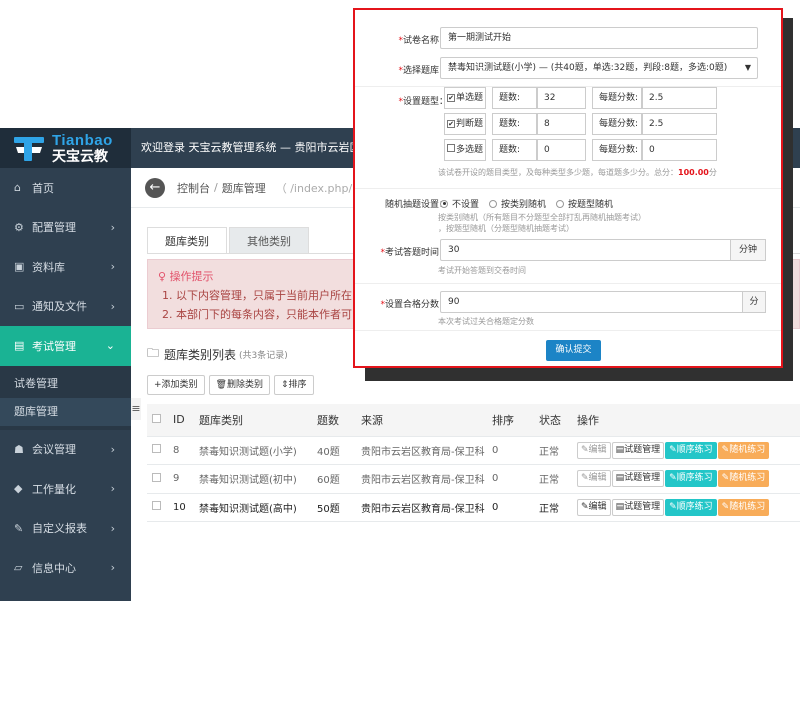 This screenshot has height=712, width=800. What do you see at coordinates (679, 124) in the screenshot?
I see `judge-score-input: 2.5` at bounding box center [679, 124].